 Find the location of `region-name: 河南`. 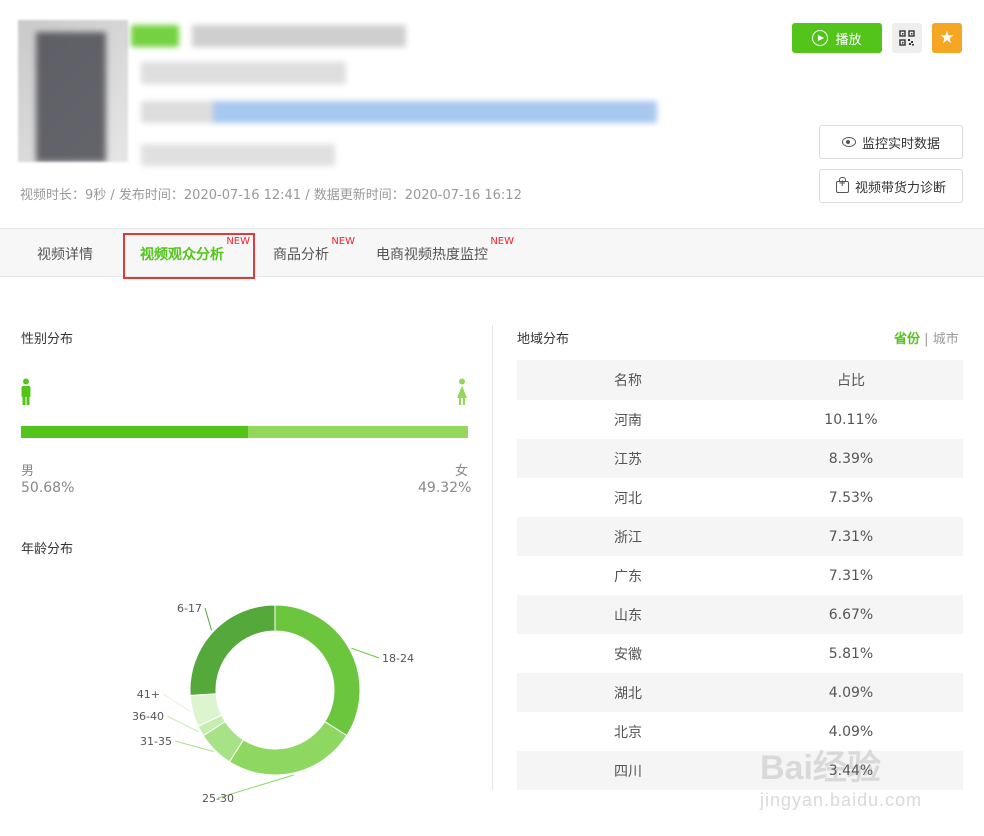

region-name: 河南 is located at coordinates (628, 420).